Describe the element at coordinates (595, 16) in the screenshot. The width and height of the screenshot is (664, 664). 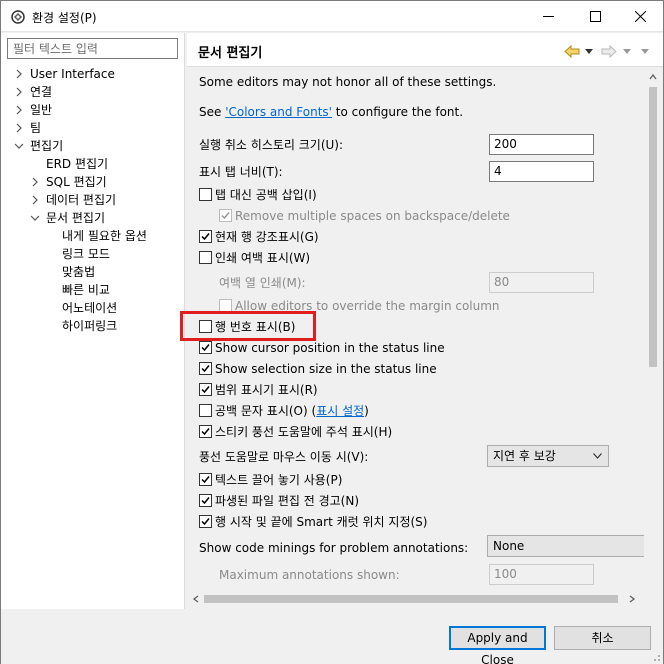
I see `maximize-button` at that location.